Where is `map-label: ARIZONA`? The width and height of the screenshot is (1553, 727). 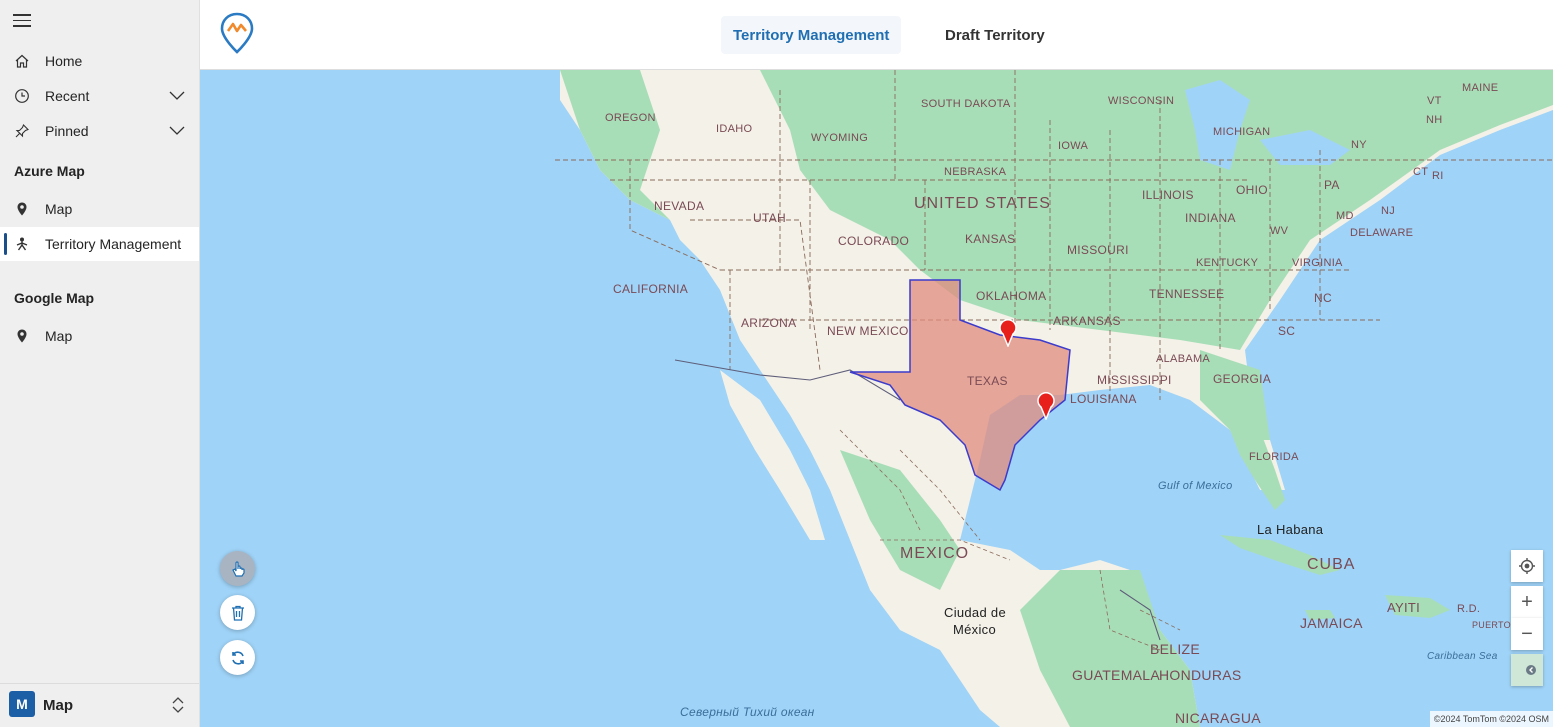
map-label: ARIZONA is located at coordinates (769, 323).